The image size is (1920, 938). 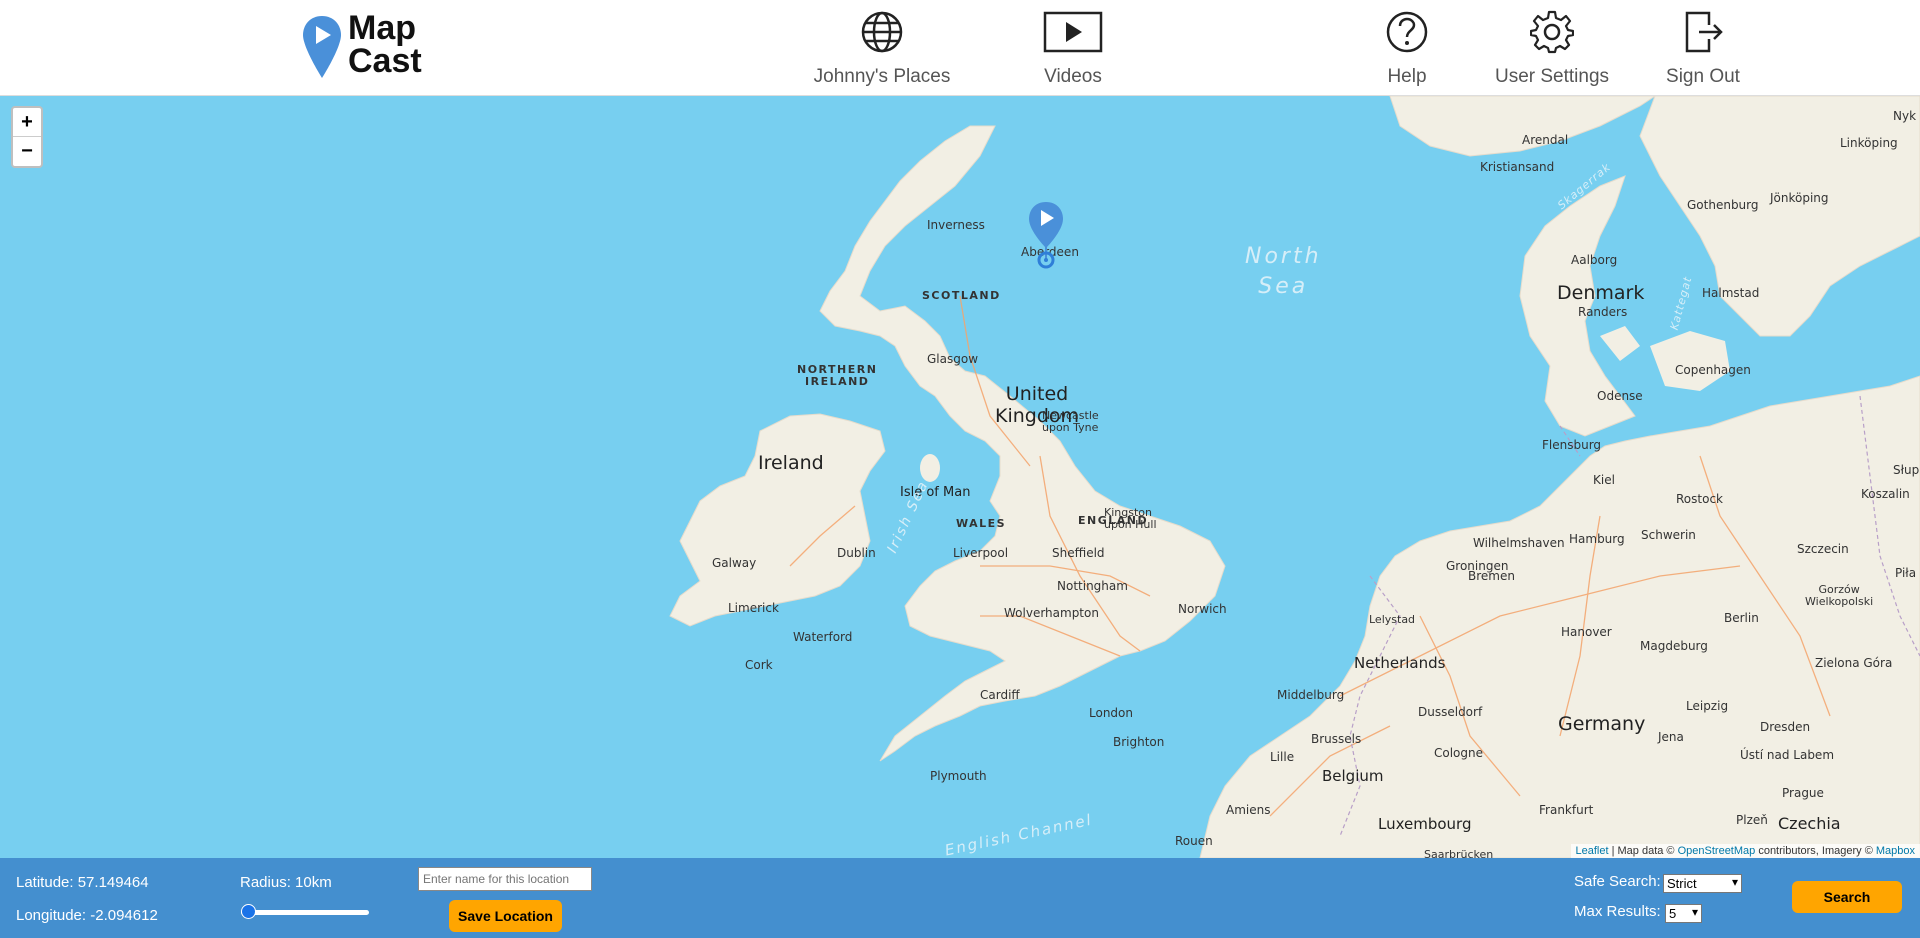 I want to click on safe-search-label: Safe Search:, so click(x=1617, y=881).